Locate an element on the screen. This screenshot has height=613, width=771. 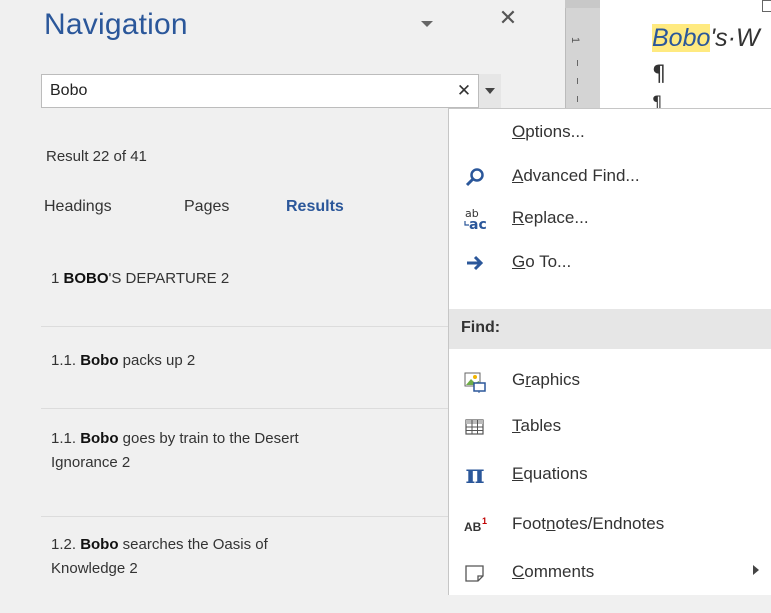
replace-icon: ab ac is located at coordinates (475, 219).